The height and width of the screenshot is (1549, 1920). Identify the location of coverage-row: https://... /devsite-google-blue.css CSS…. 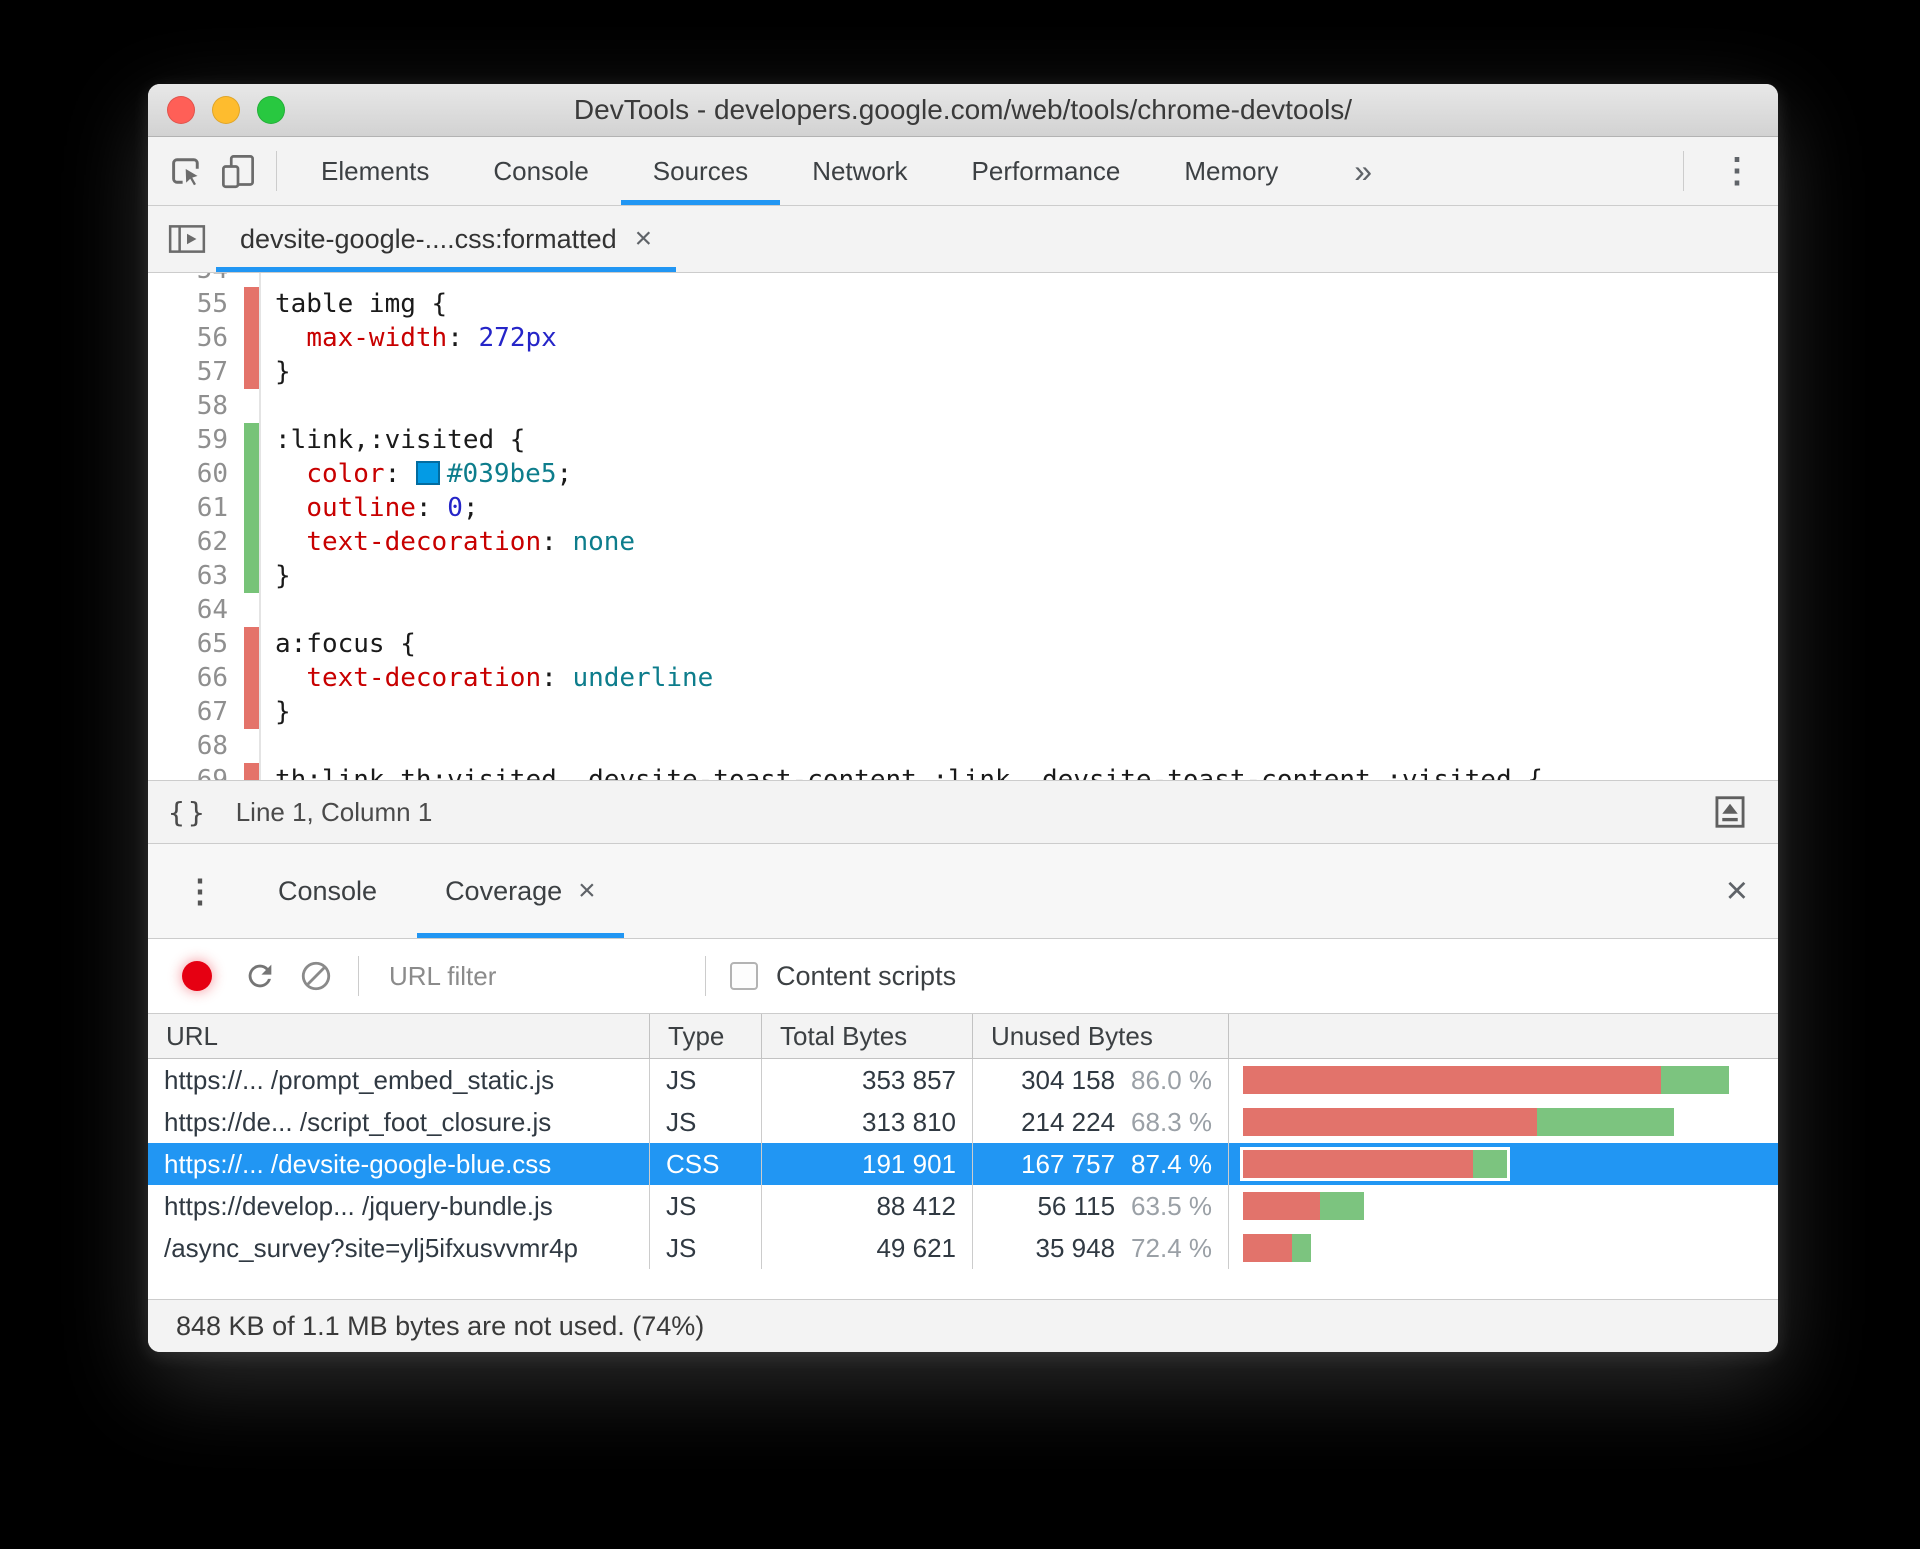
(963, 1164).